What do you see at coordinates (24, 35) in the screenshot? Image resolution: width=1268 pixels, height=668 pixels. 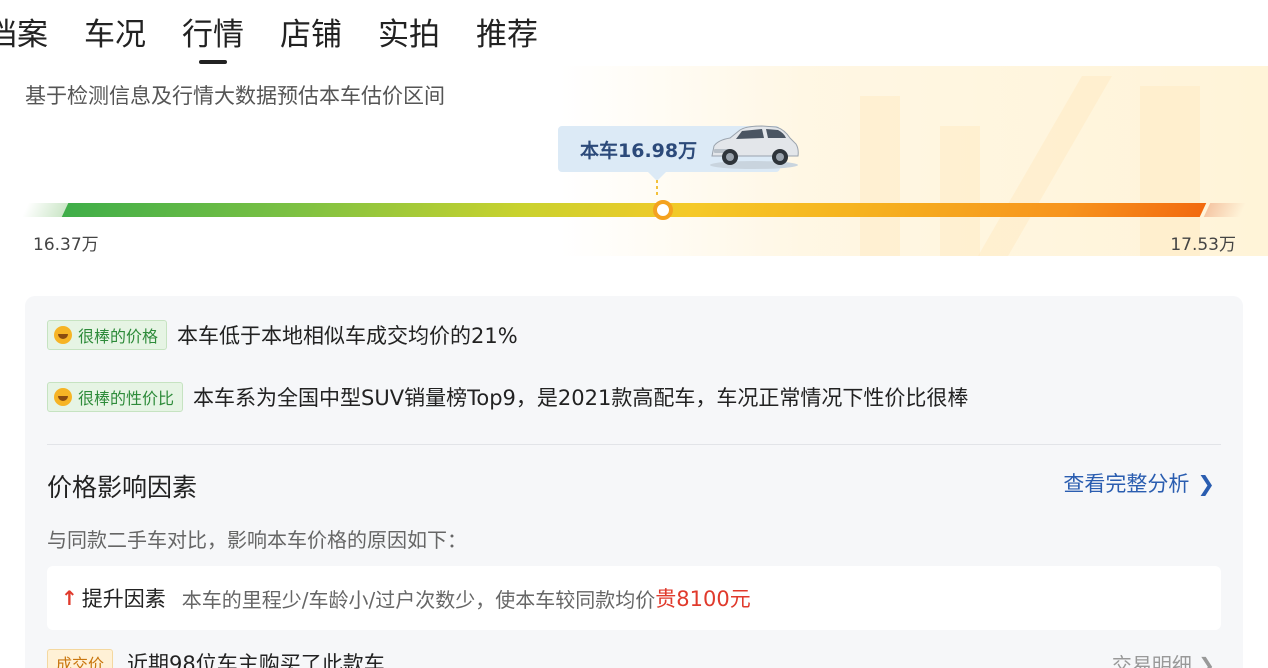 I see `tab-archive: 档案` at bounding box center [24, 35].